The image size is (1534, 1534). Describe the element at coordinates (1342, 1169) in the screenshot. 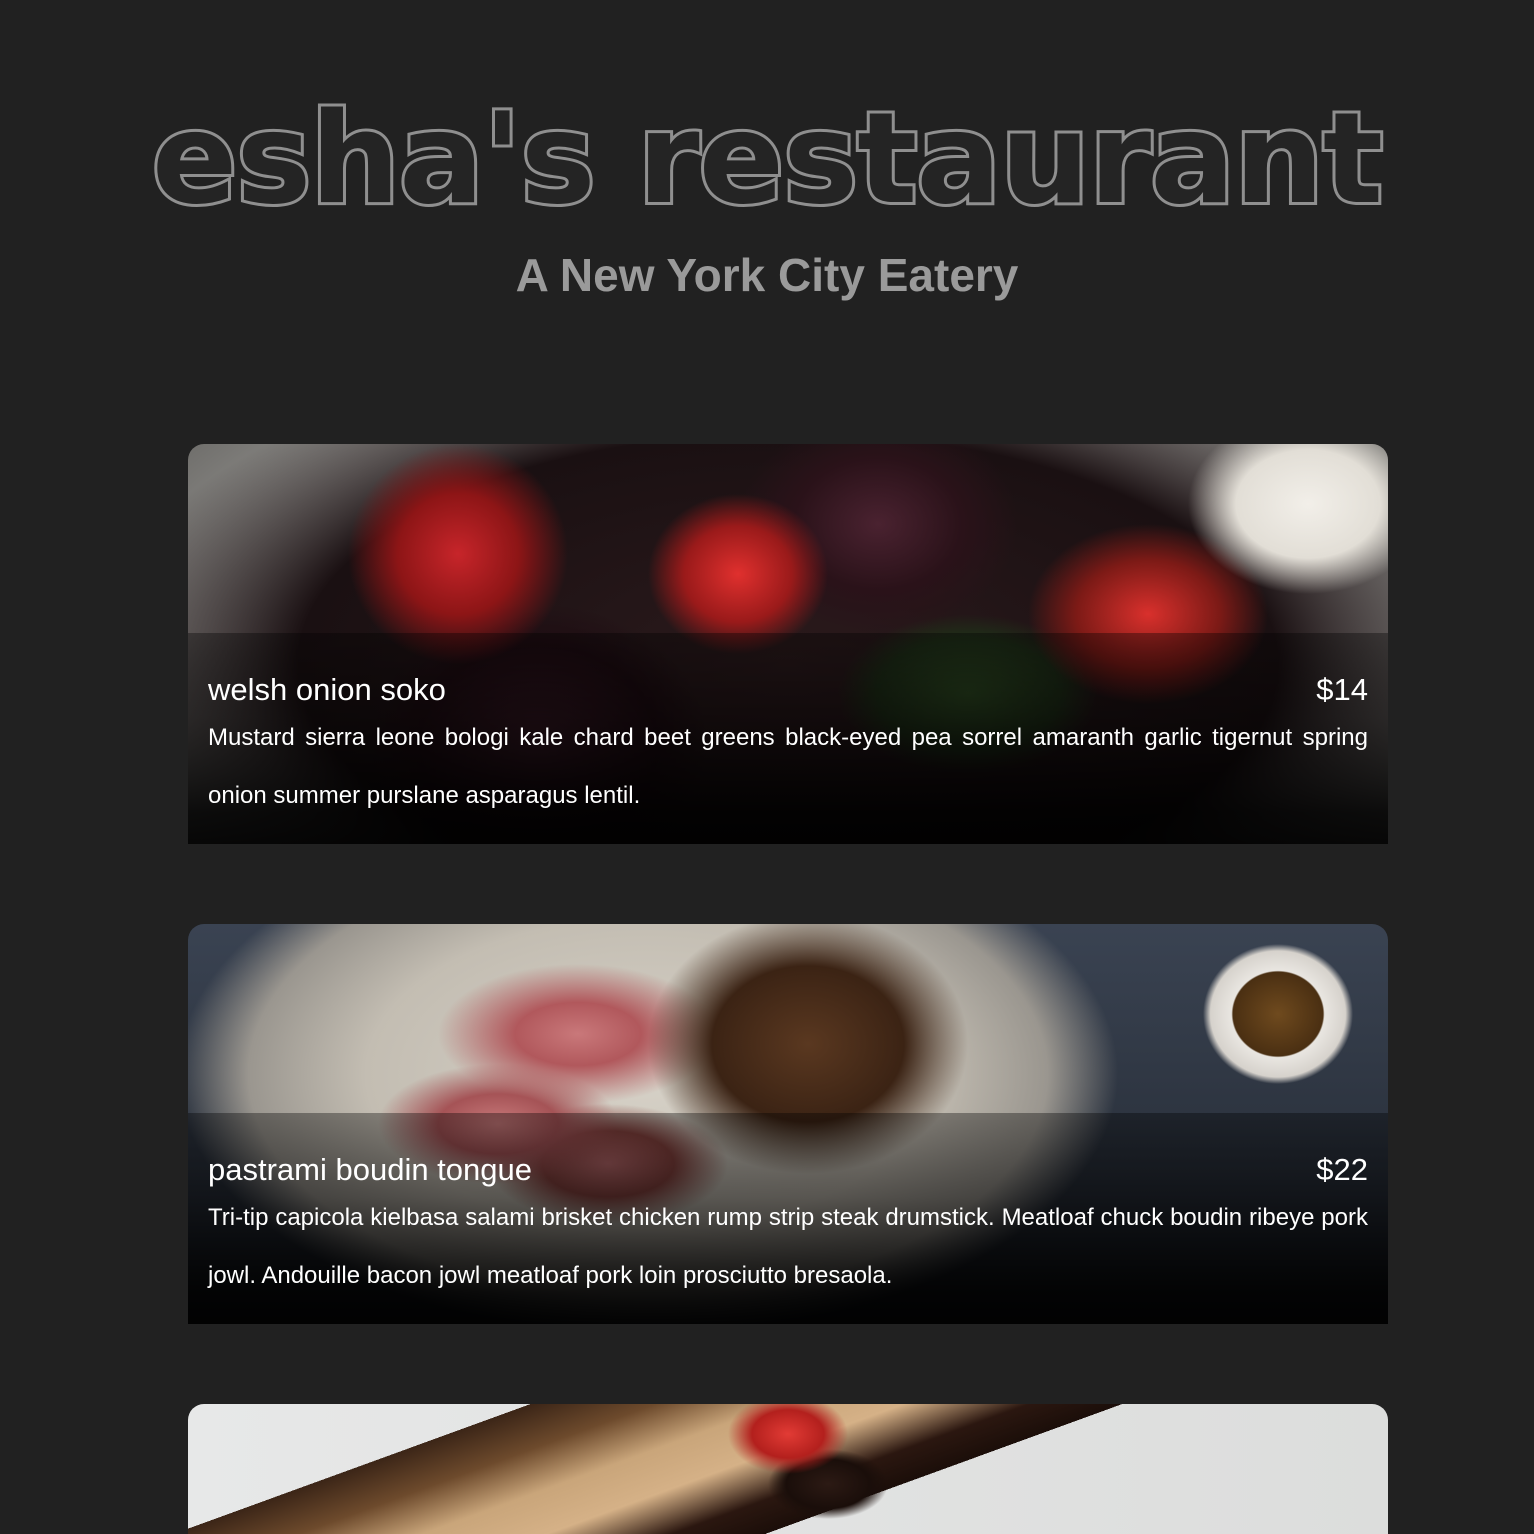

I see `dish-price: $22` at that location.